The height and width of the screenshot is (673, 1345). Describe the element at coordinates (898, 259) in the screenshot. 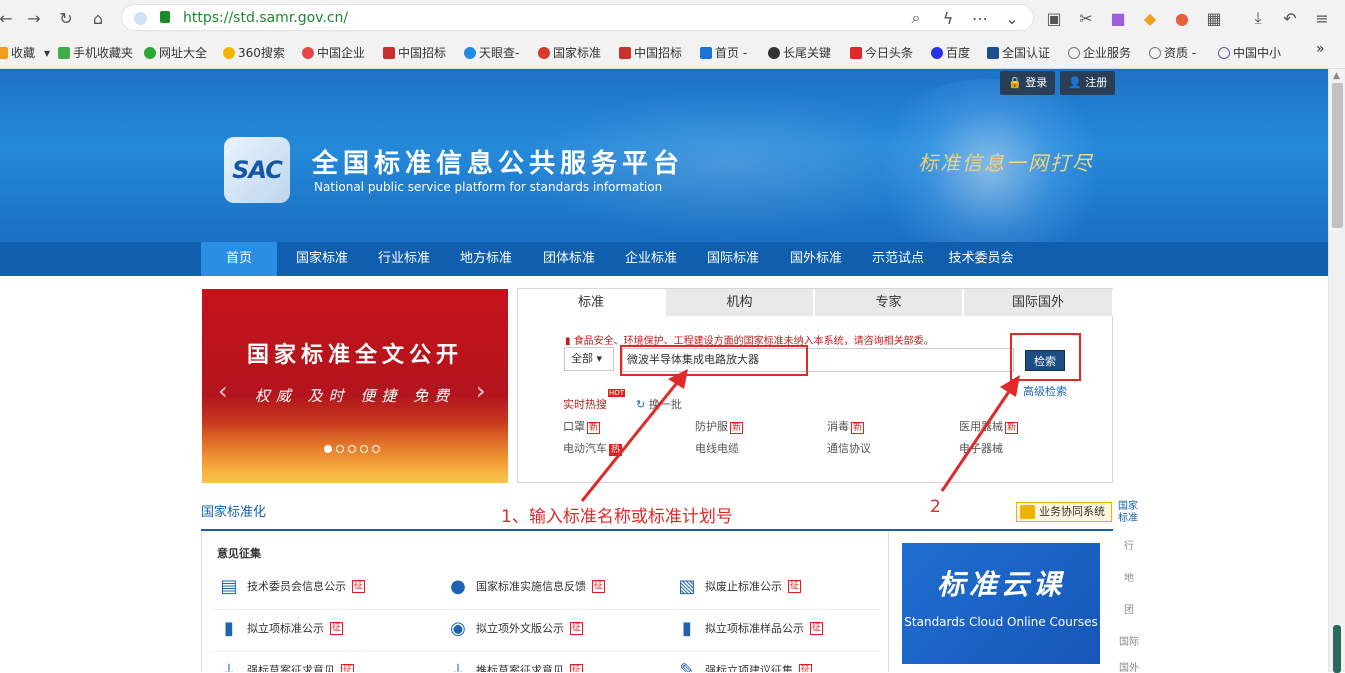

I see `nav-pilot: 示范试点` at that location.